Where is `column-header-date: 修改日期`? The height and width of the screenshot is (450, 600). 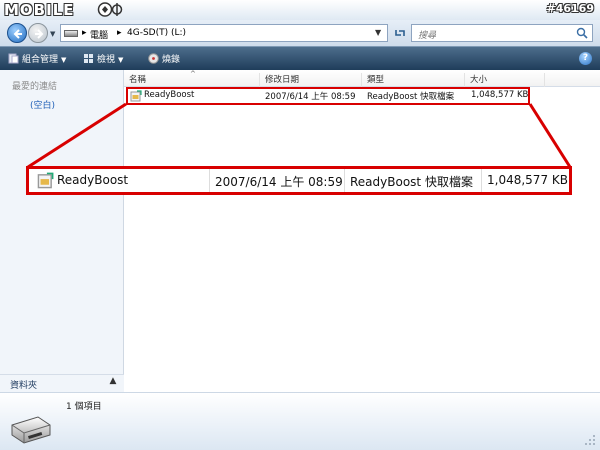
column-header-date: 修改日期 is located at coordinates (311, 80).